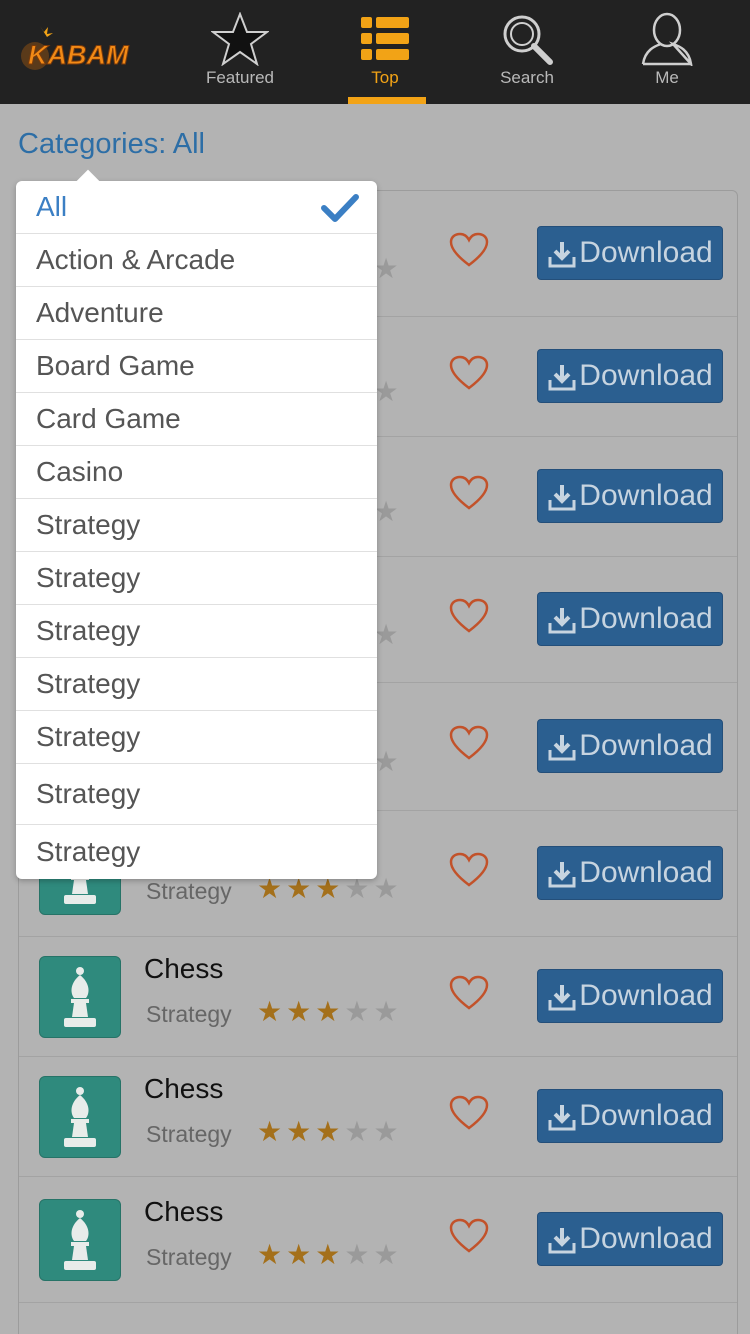 Image resolution: width=750 pixels, height=1334 pixels. Describe the element at coordinates (111, 144) in the screenshot. I see `categories-dropdown-toggle: Categories: All` at that location.